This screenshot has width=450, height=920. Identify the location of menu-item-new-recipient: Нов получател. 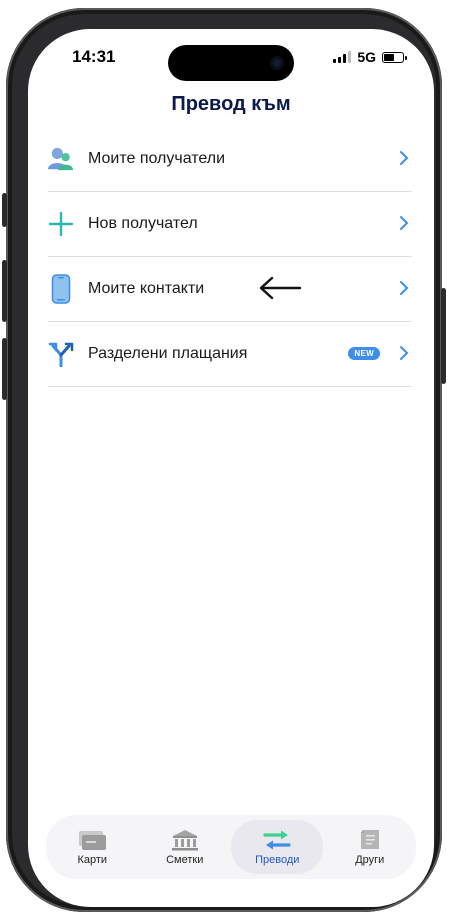
(230, 224).